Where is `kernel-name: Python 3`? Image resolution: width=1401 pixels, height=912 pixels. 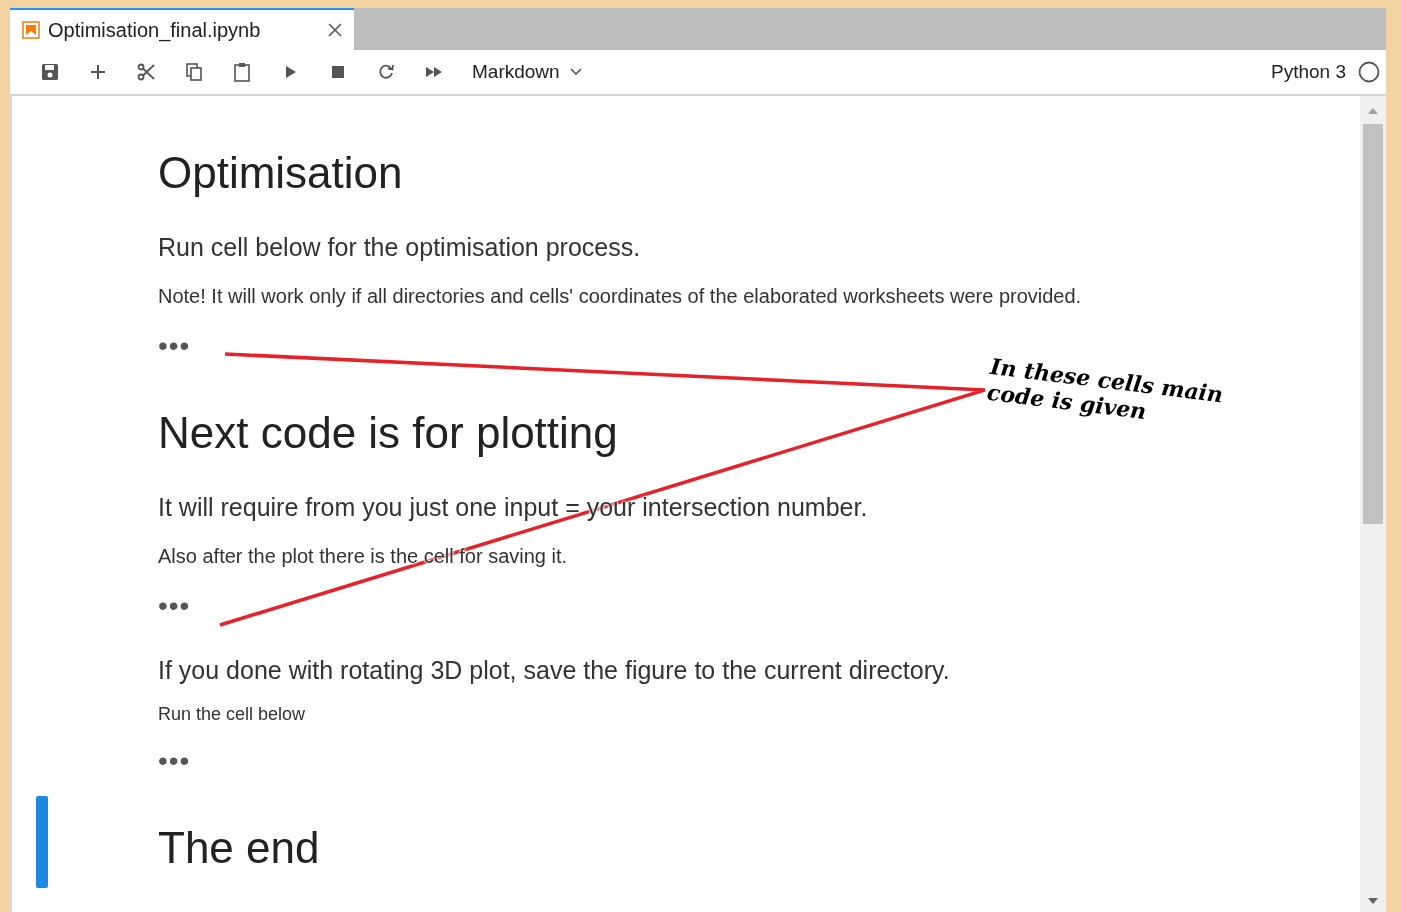
kernel-name: Python 3 is located at coordinates (1308, 71).